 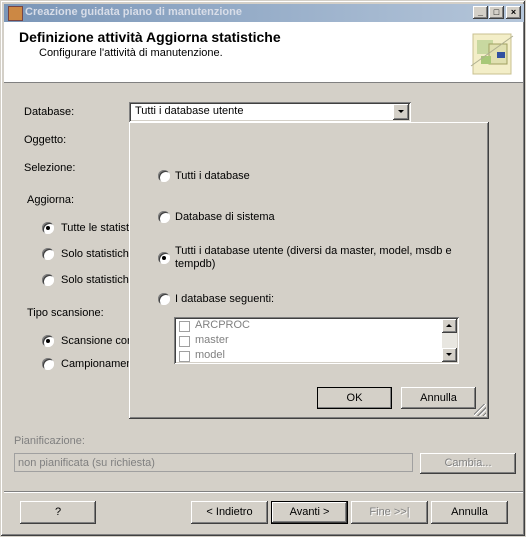 What do you see at coordinates (438, 398) in the screenshot?
I see `popup-cancel-button: Annulla` at bounding box center [438, 398].